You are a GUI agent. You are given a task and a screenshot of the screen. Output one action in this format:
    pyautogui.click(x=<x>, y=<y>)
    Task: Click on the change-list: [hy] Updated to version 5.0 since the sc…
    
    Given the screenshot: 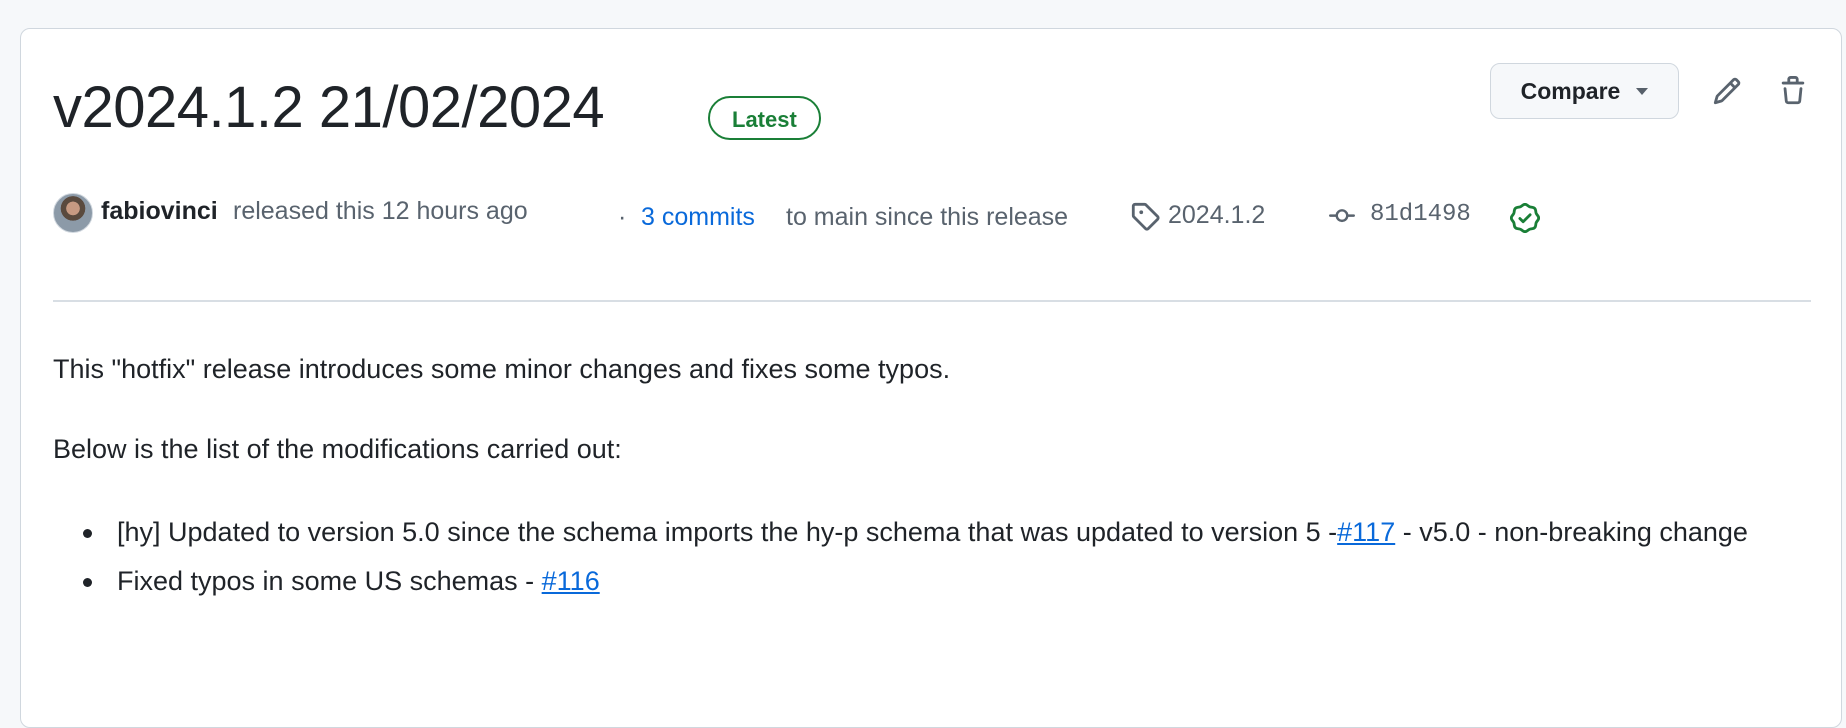 What is the action you would take?
    pyautogui.click(x=903, y=560)
    